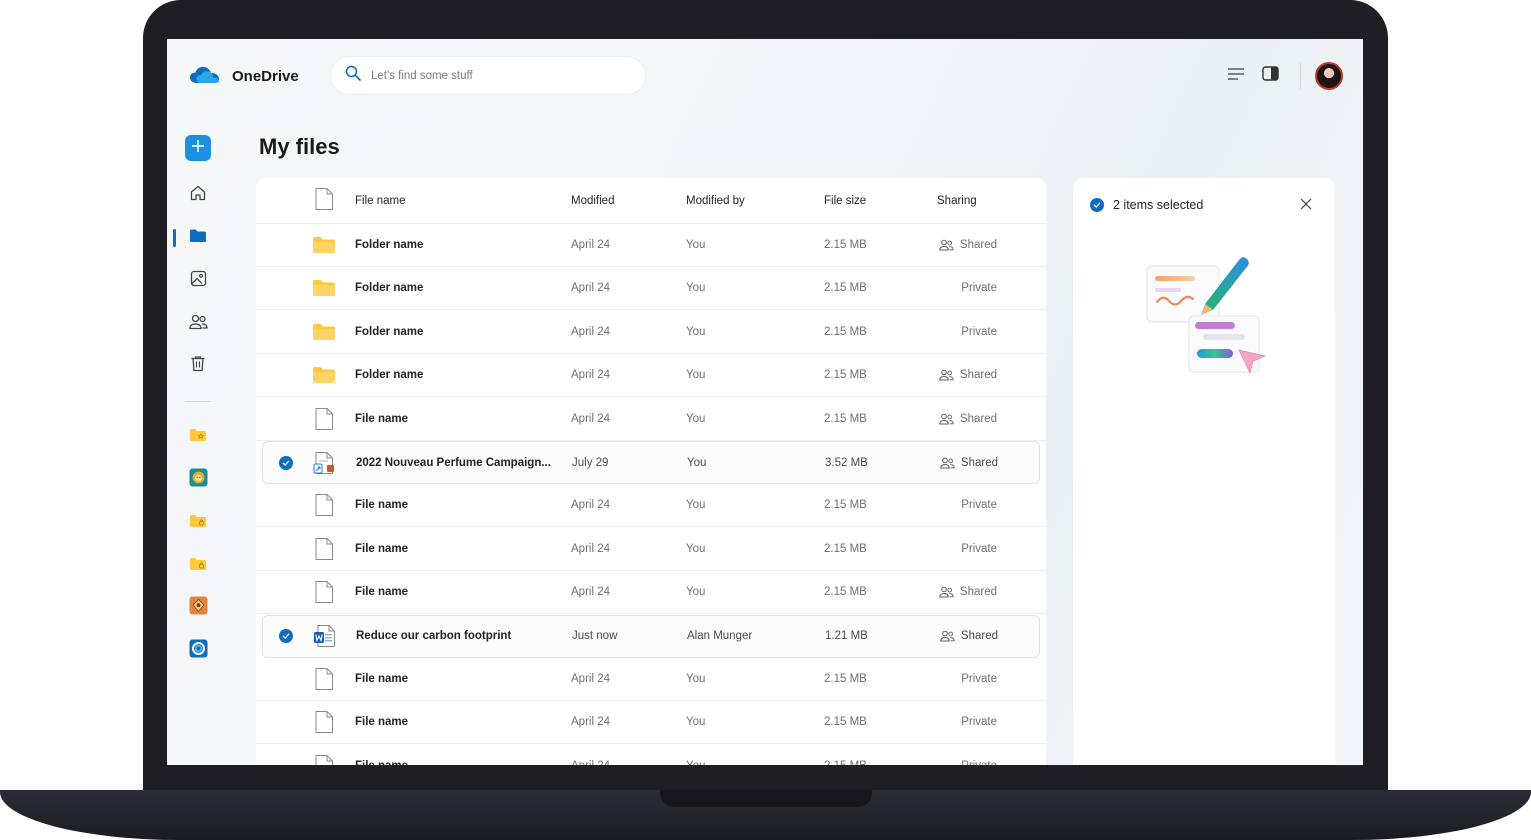  I want to click on close-icon, so click(1306, 206).